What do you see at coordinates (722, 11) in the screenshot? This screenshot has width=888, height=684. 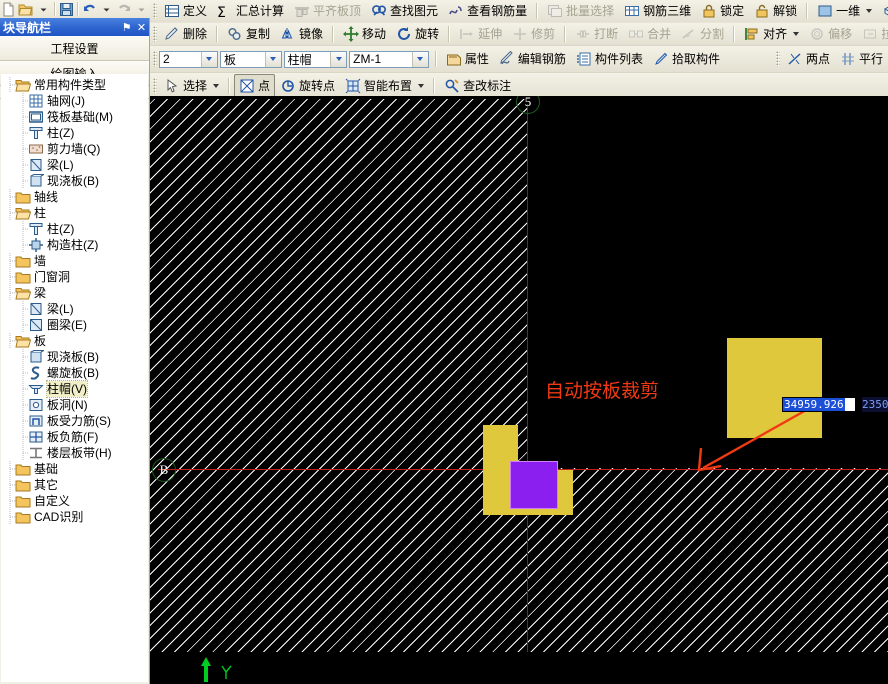 I see `lock-button: 锁定` at bounding box center [722, 11].